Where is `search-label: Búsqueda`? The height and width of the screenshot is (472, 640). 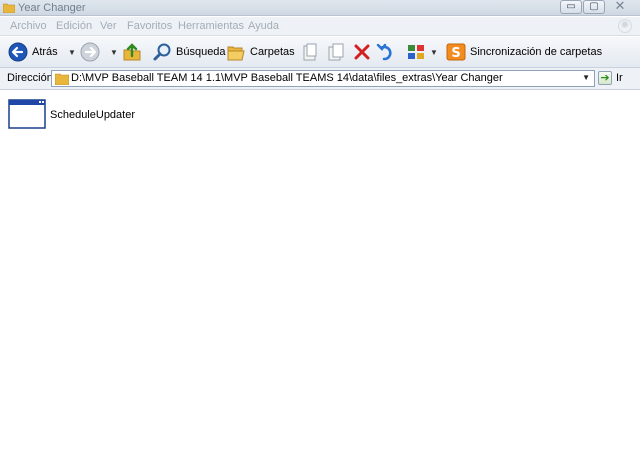 search-label: Búsqueda is located at coordinates (201, 52).